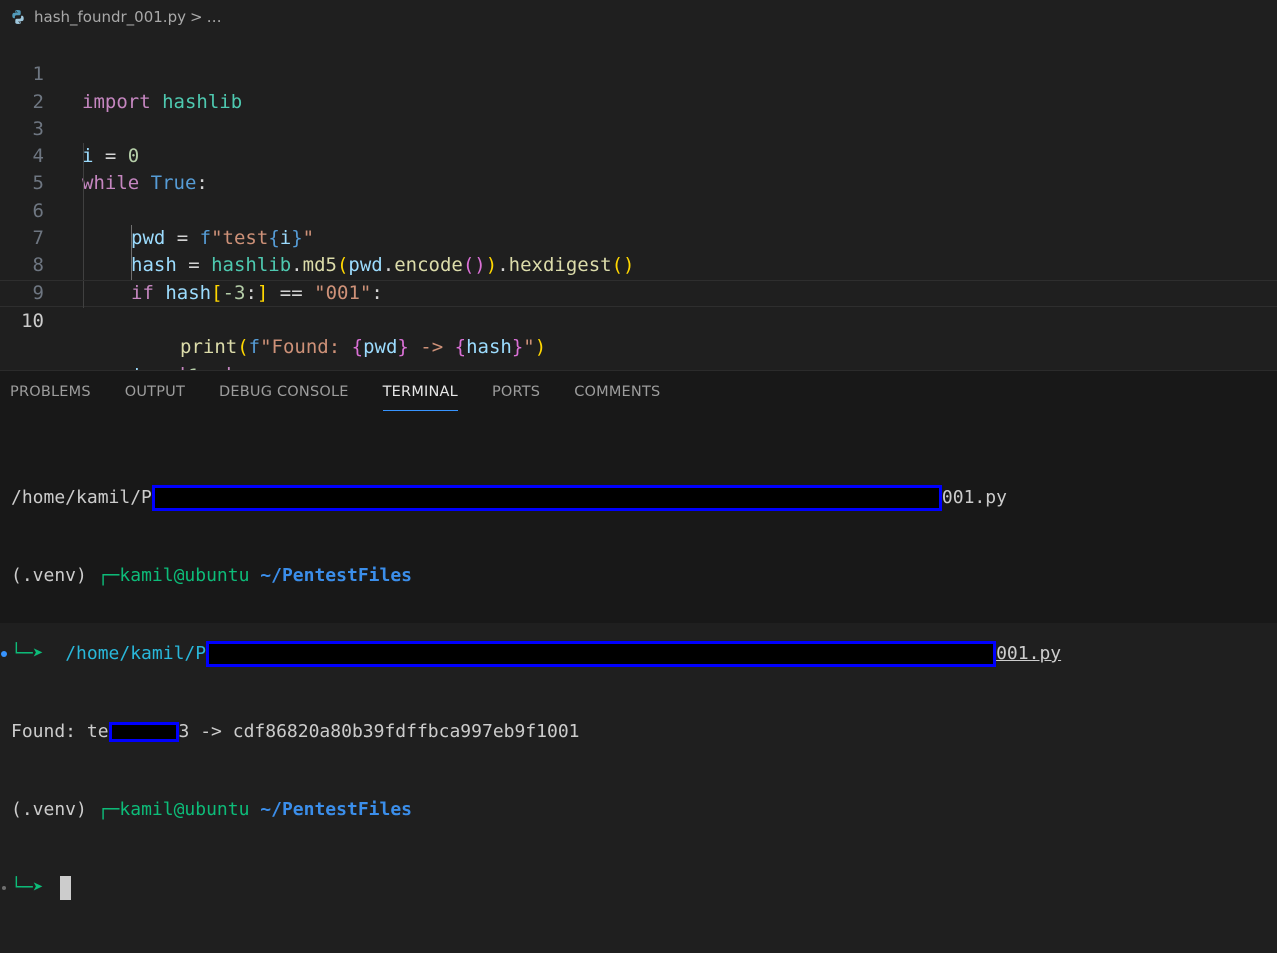  Describe the element at coordinates (638, 155) in the screenshot. I see `code-line: 4 while True:` at that location.